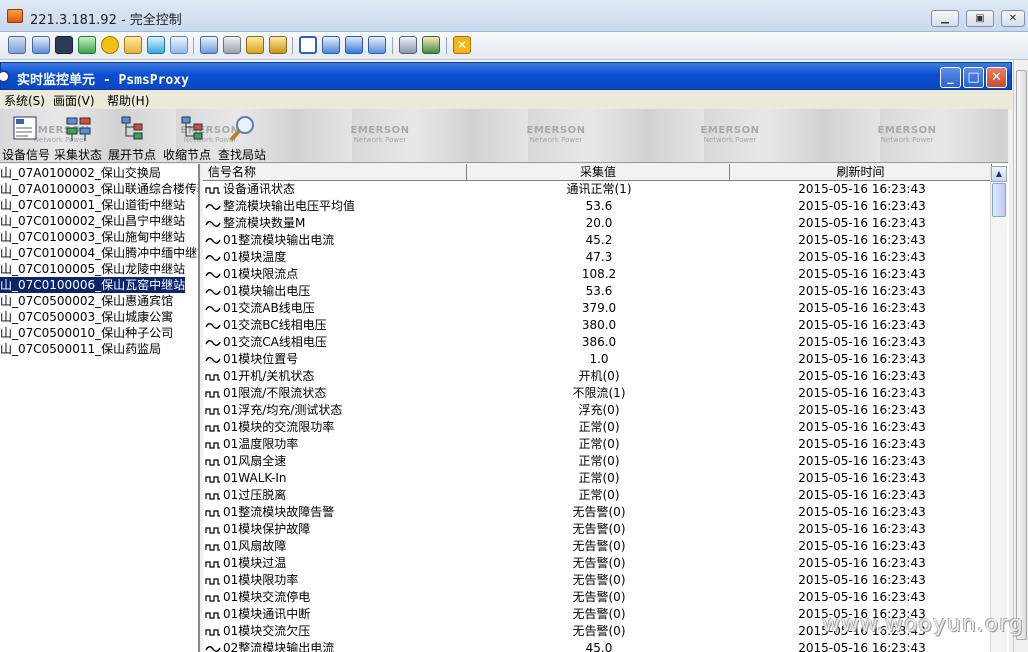 Image resolution: width=1028 pixels, height=652 pixels. I want to click on table-row: 01模块过温 无告警(0) 2015-05-16 16:23:43, so click(597, 563).